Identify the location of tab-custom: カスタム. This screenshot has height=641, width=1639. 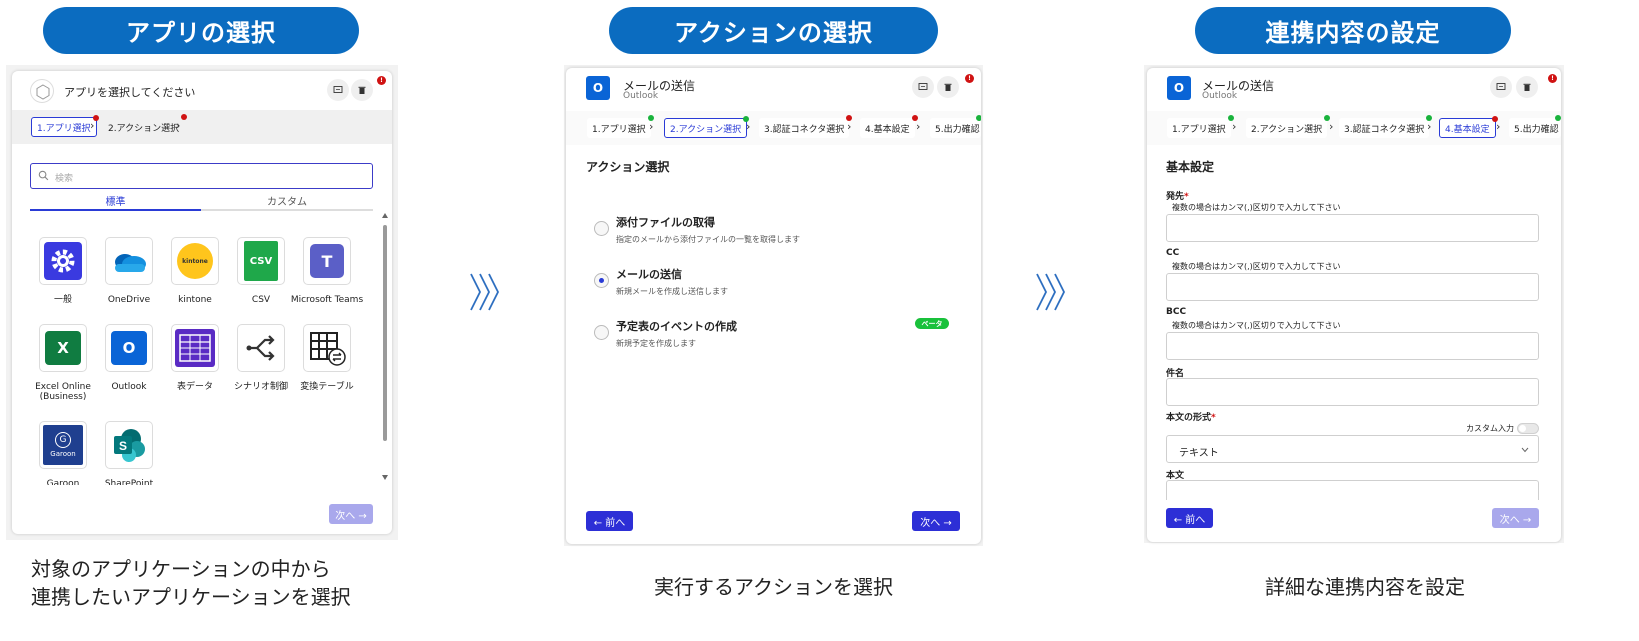
(287, 202).